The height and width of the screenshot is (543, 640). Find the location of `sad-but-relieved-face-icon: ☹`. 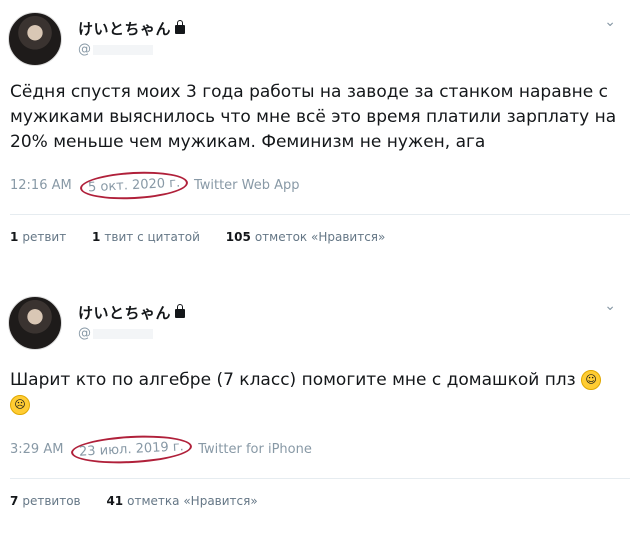

sad-but-relieved-face-icon: ☹ is located at coordinates (20, 405).